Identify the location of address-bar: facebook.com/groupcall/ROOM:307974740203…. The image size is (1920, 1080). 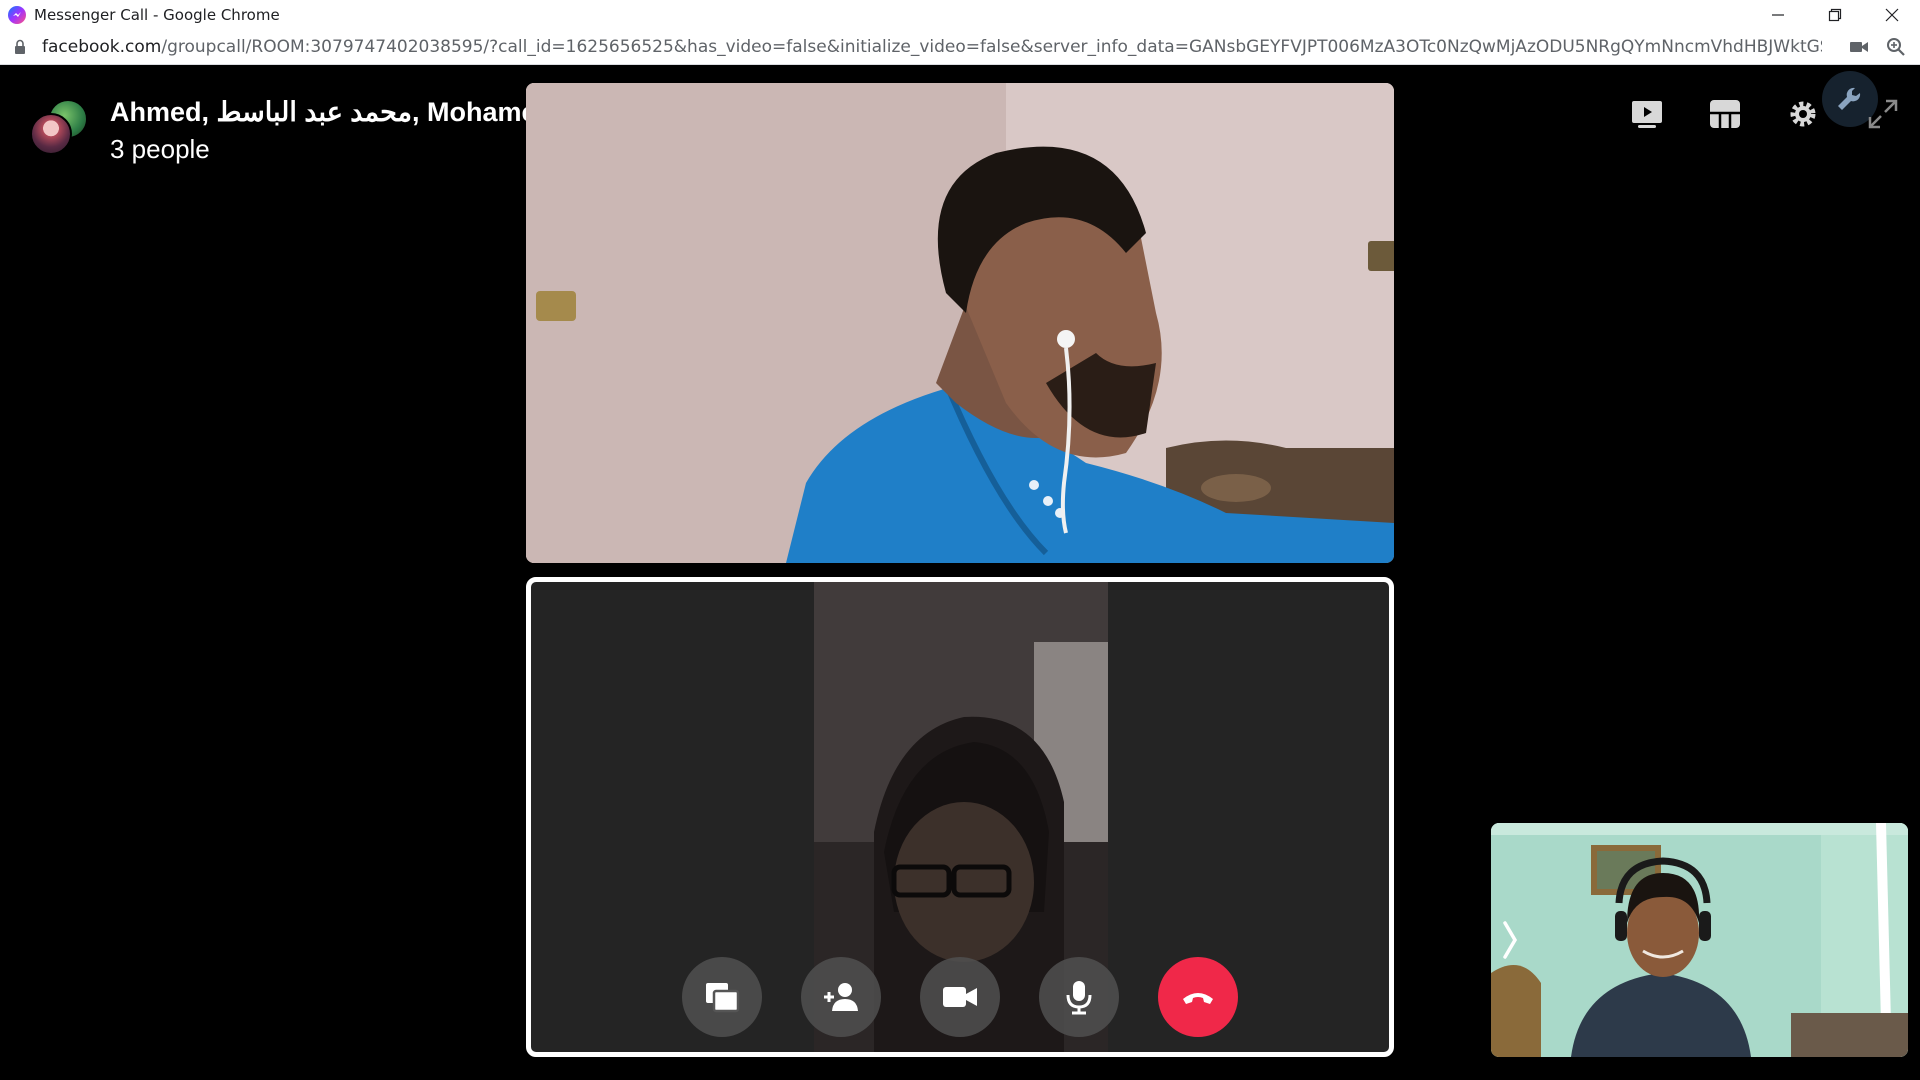
(960, 47).